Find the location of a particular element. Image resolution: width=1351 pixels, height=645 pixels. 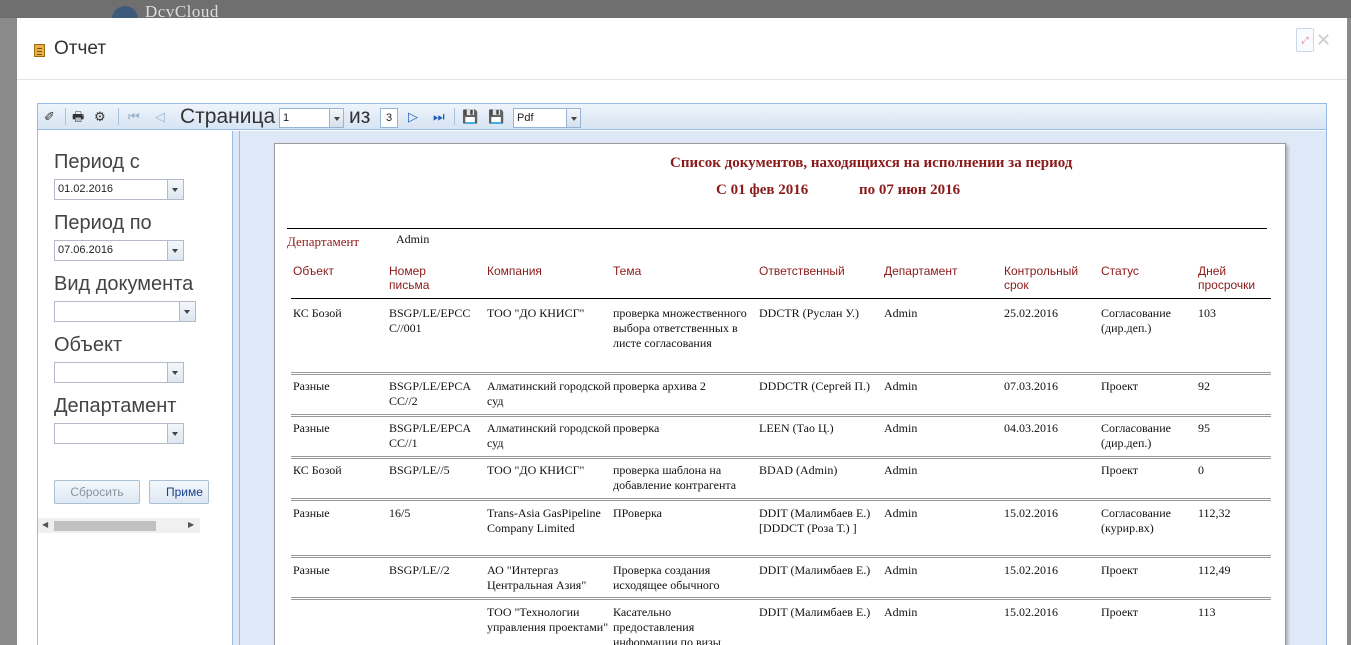

cell-overdue: 112,32 is located at coordinates (1214, 513).